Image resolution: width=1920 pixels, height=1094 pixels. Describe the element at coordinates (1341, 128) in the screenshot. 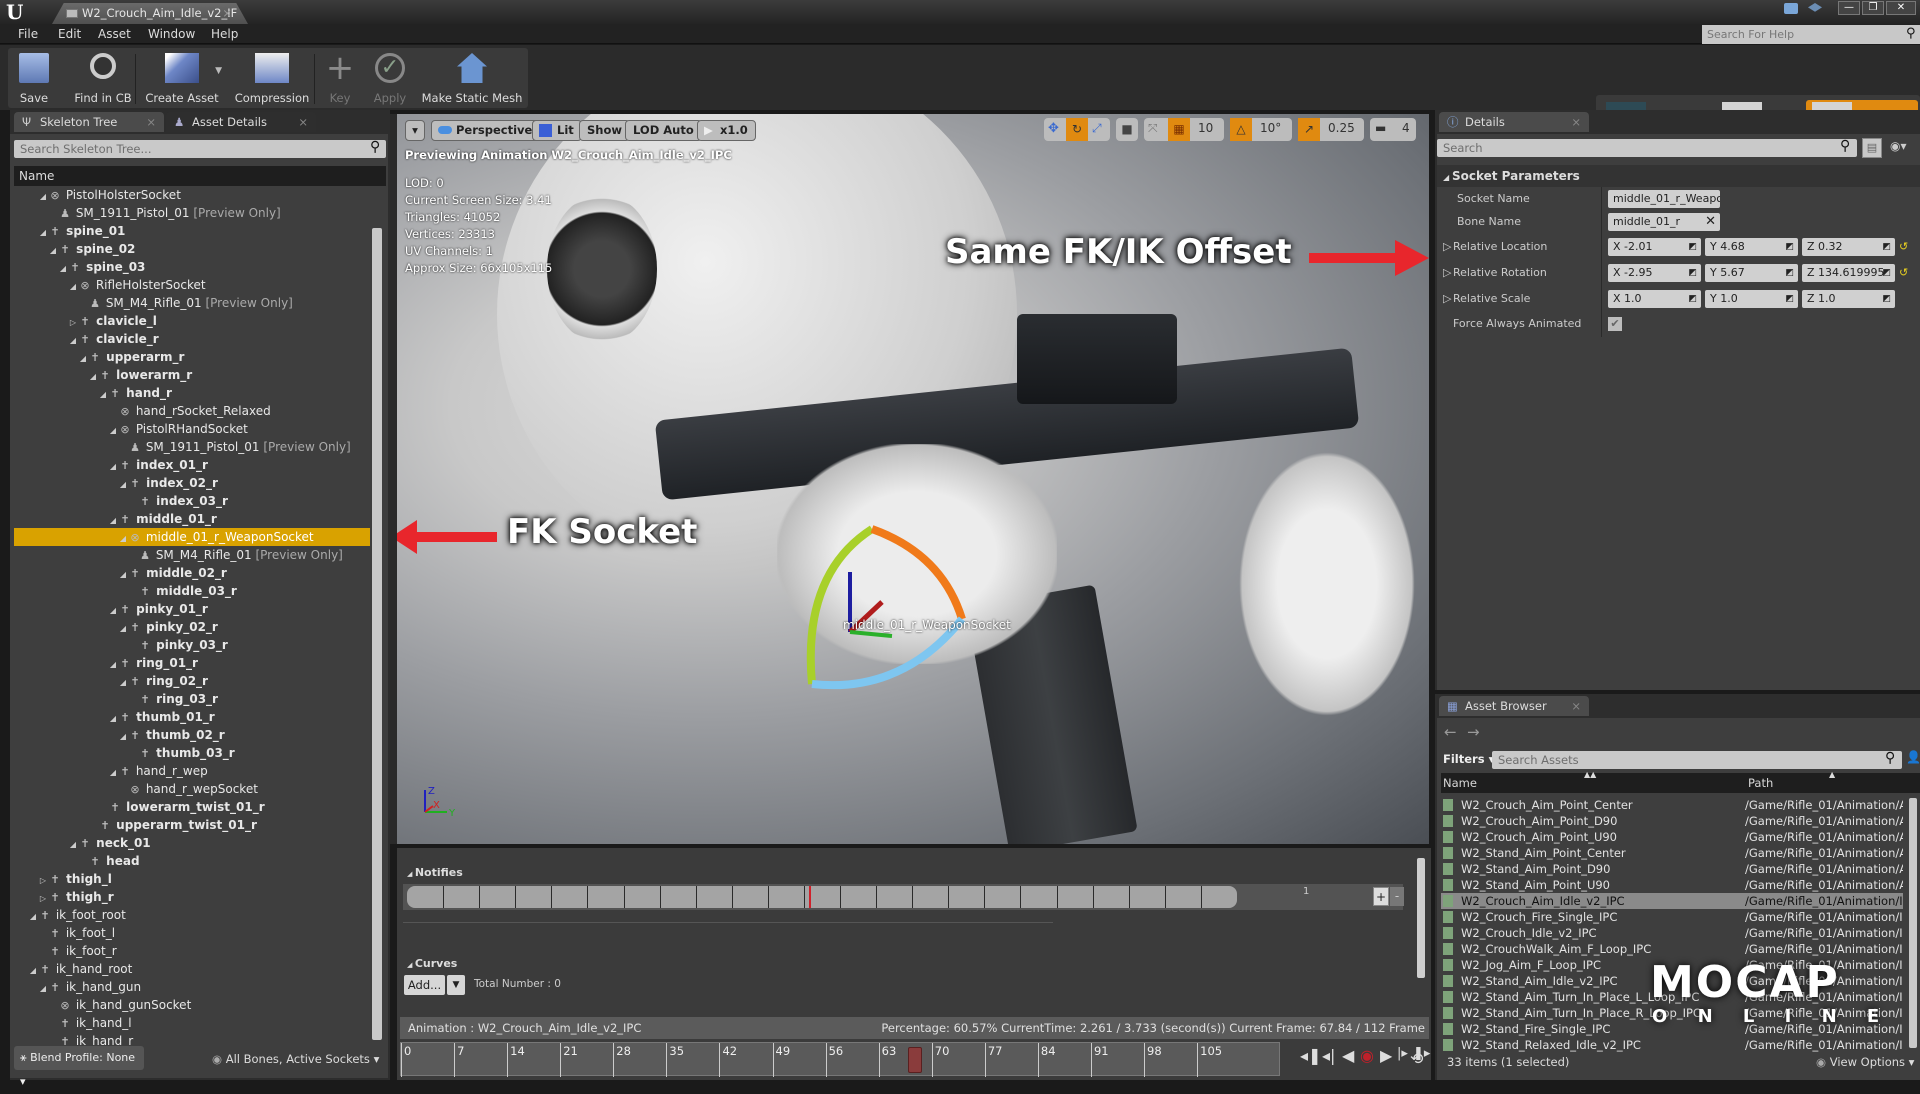

I see `scale-snap-value: 0.25` at that location.